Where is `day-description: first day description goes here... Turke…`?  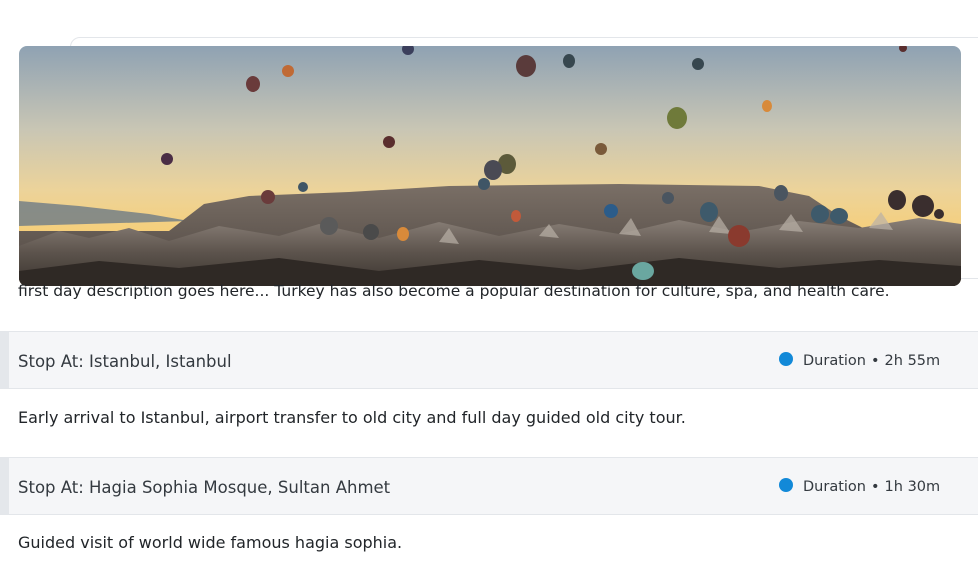 day-description: first day description goes here... Turke… is located at coordinates (454, 291).